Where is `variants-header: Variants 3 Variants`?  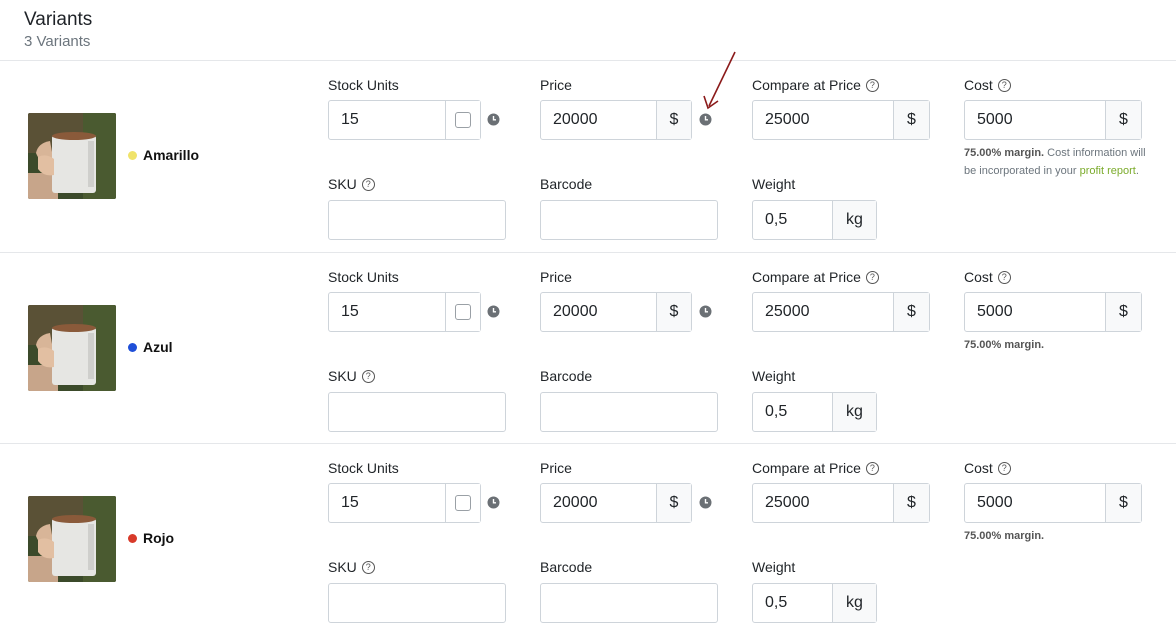
variants-header: Variants 3 Variants is located at coordinates (58, 30).